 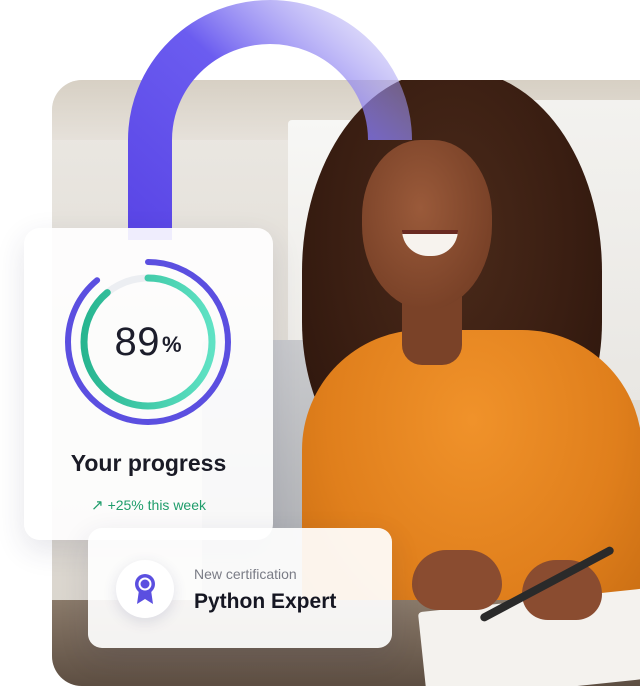 What do you see at coordinates (240, 588) in the screenshot?
I see `certification-card: New certification Python Expert` at bounding box center [240, 588].